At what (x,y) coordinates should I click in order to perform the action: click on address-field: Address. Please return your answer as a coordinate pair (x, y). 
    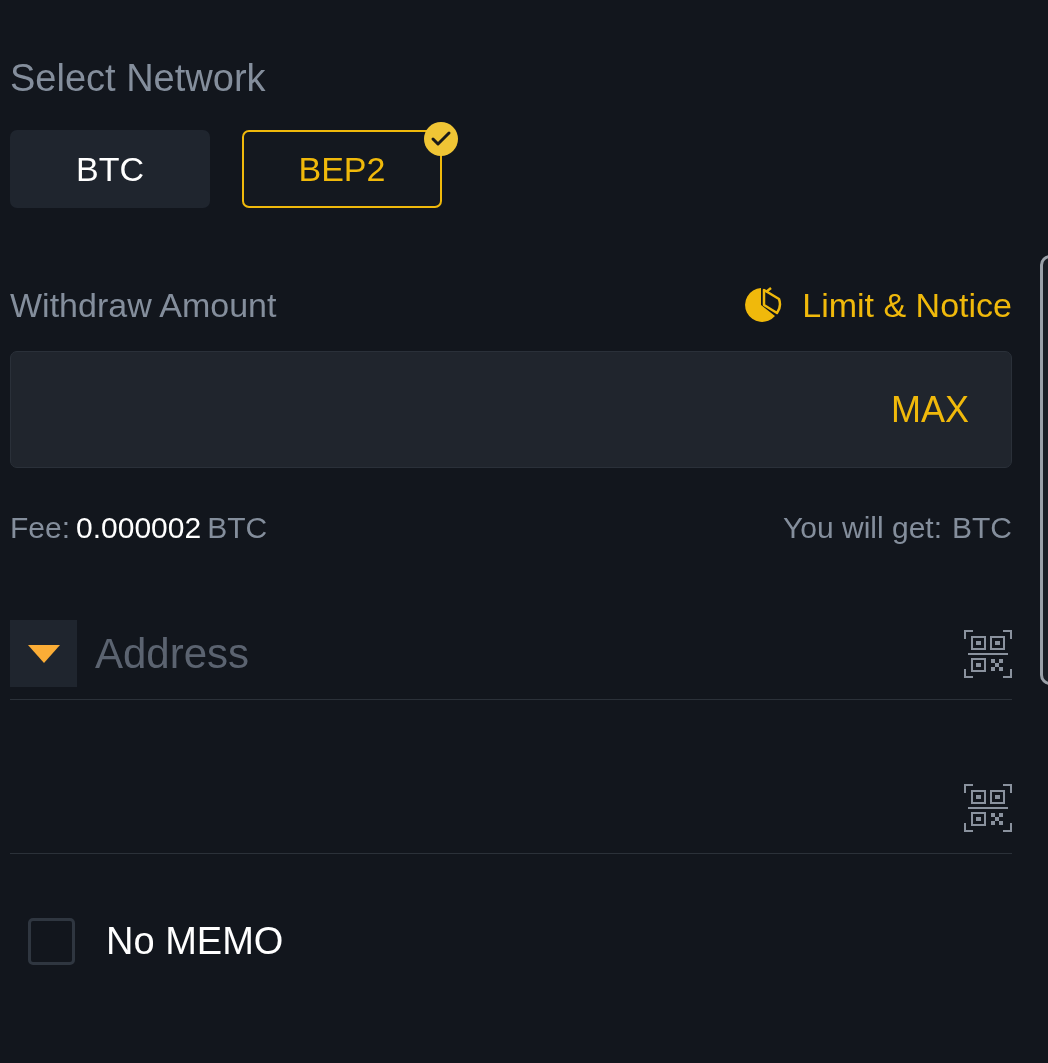
    Looking at the image, I should click on (529, 653).